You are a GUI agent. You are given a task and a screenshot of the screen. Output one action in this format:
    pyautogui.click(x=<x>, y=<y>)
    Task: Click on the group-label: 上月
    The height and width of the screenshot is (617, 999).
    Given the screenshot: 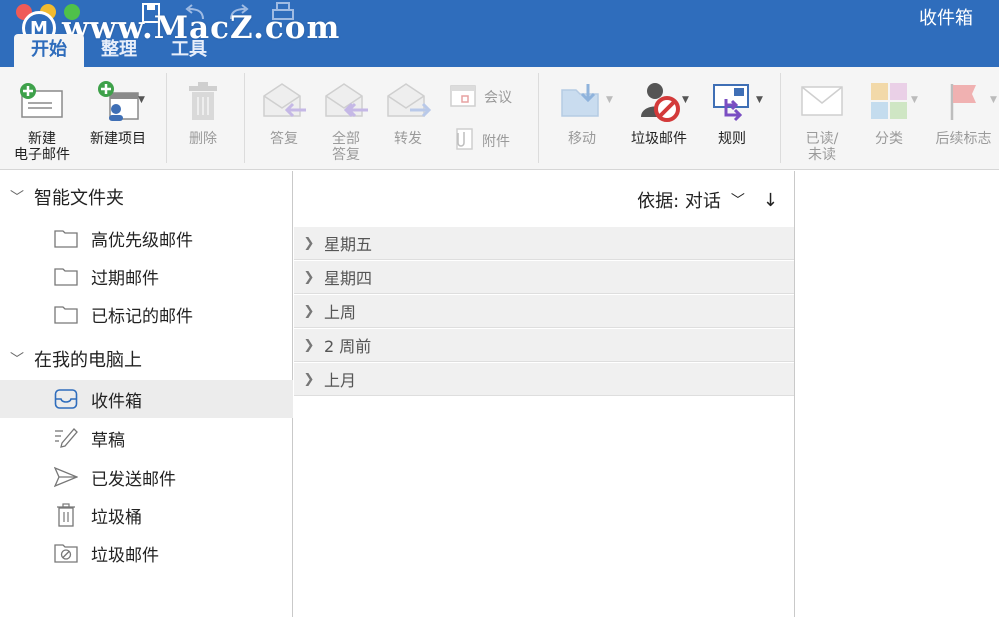 What is the action you would take?
    pyautogui.click(x=340, y=380)
    